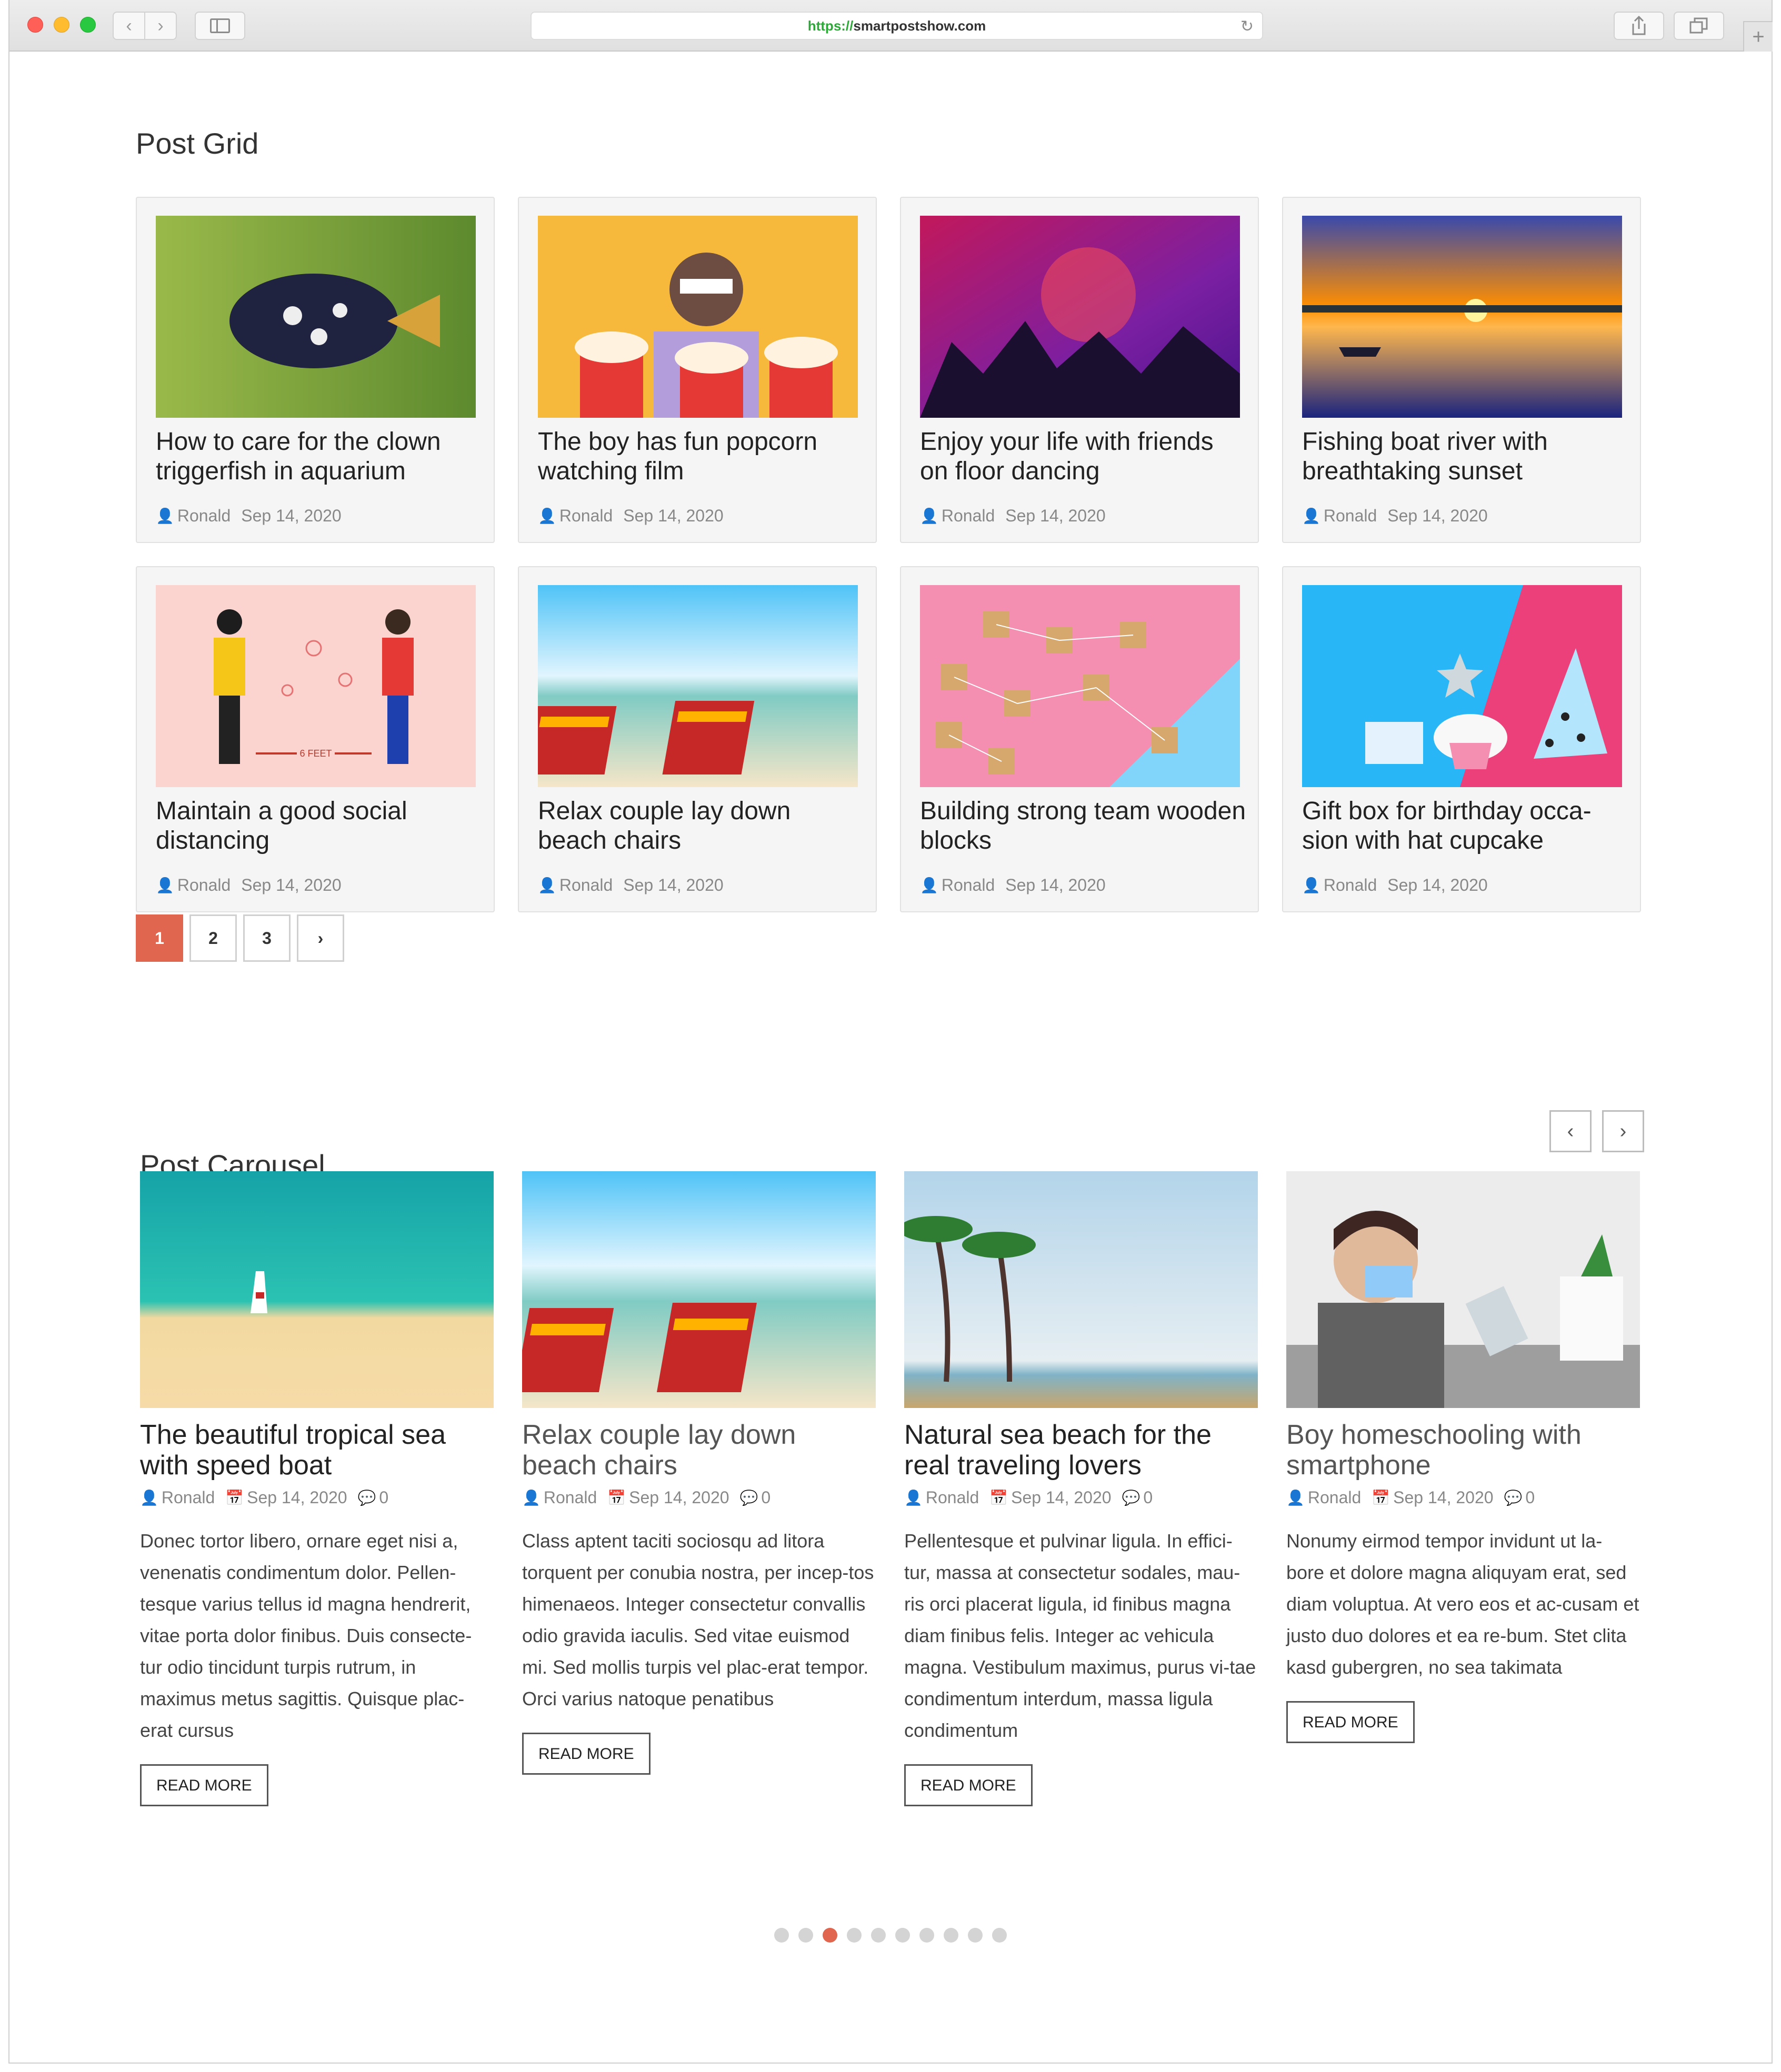  What do you see at coordinates (61, 25) in the screenshot?
I see `minimize-window-button` at bounding box center [61, 25].